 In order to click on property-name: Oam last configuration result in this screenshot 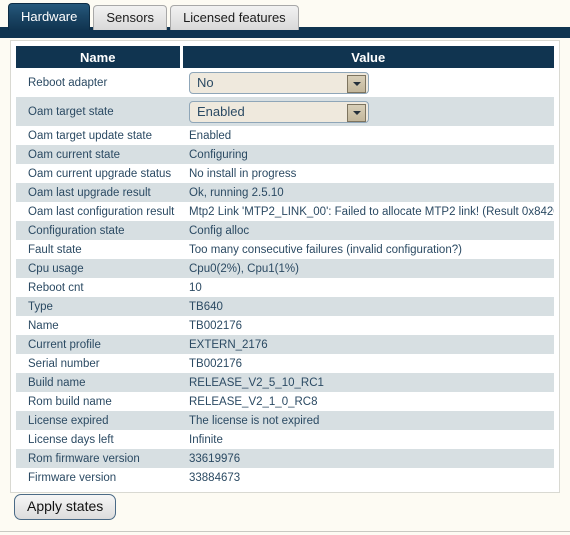, I will do `click(98, 211)`.